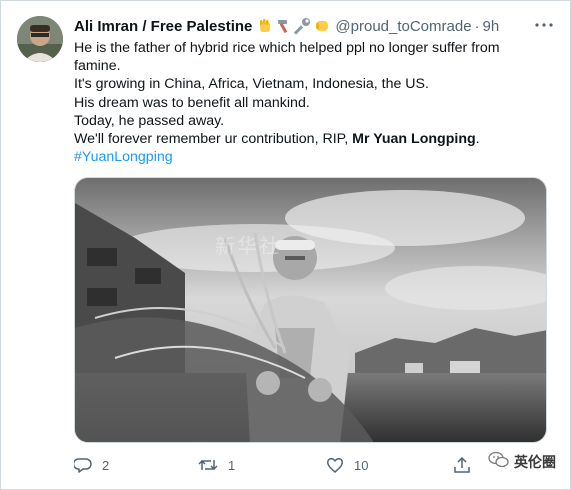  Describe the element at coordinates (544, 25) in the screenshot. I see `more-options-icon` at that location.